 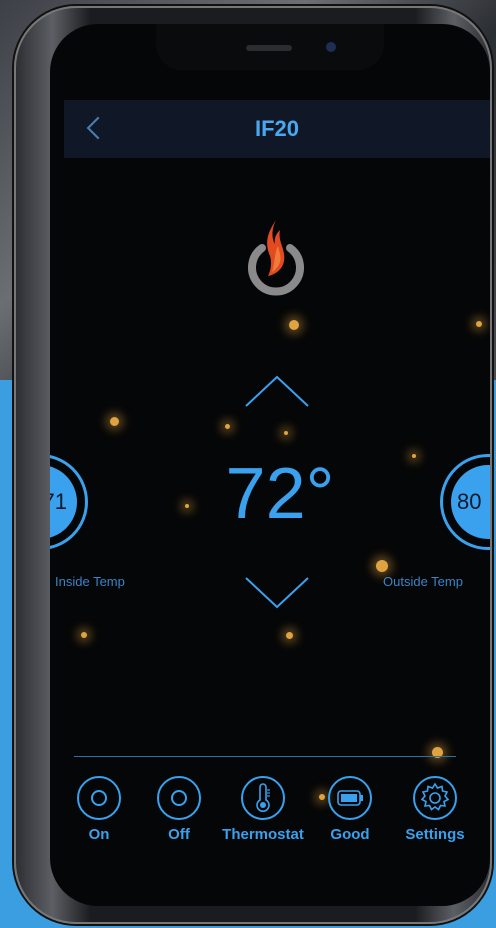 What do you see at coordinates (263, 798) in the screenshot?
I see `thermometer-icon` at bounding box center [263, 798].